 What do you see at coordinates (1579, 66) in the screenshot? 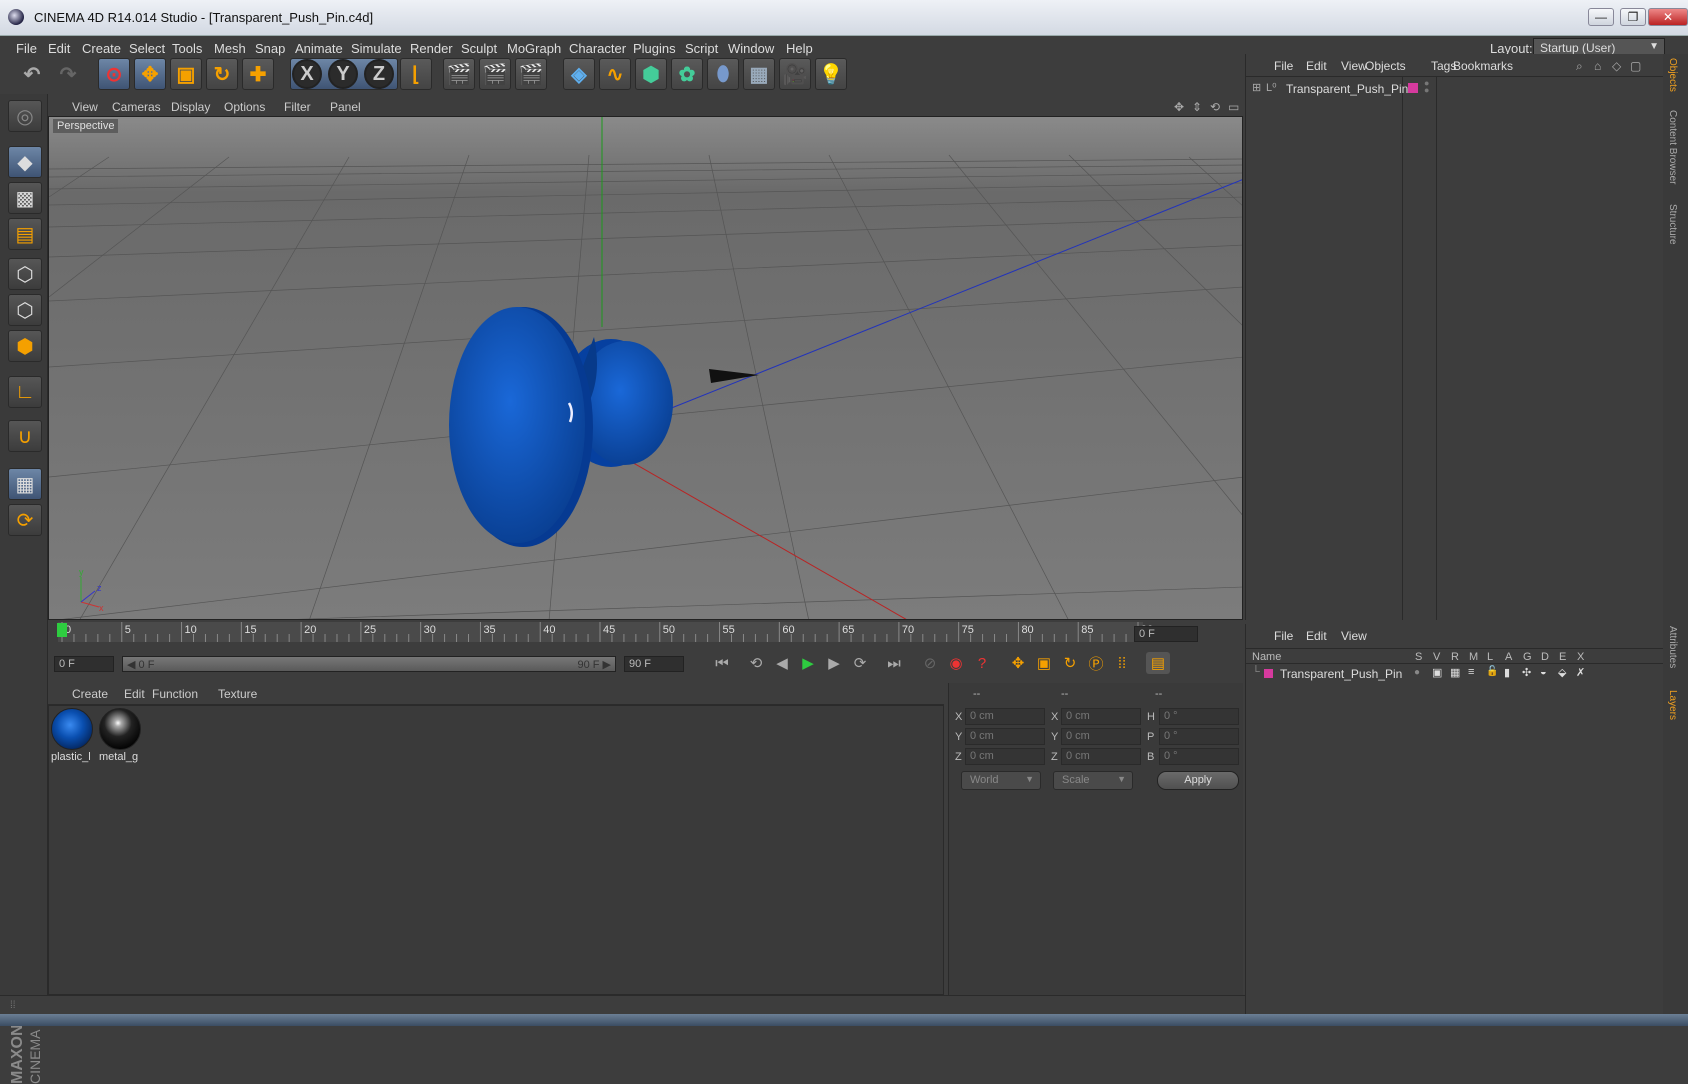
I see `search-icon: ⌕` at bounding box center [1579, 66].